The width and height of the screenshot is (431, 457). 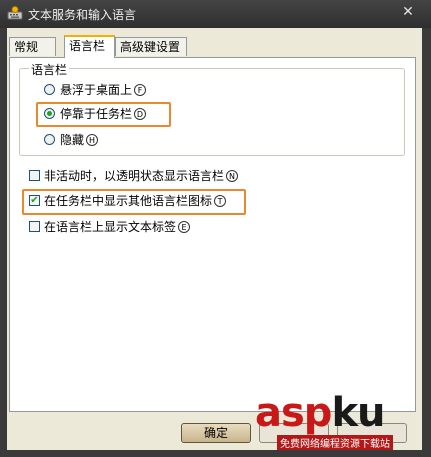 What do you see at coordinates (82, 15) in the screenshot?
I see `window-title: 文本服务和输入语言` at bounding box center [82, 15].